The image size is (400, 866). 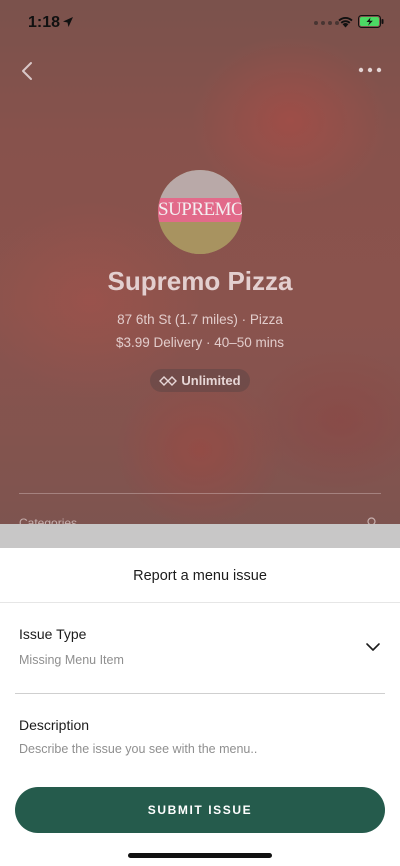 I want to click on description-input, so click(x=199, y=749).